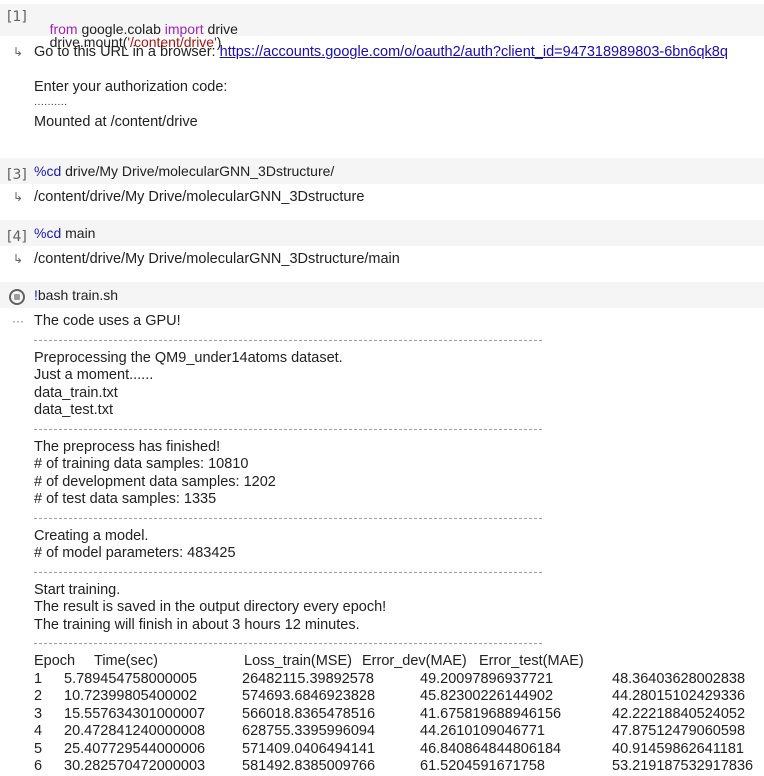 This screenshot has height=776, width=764. What do you see at coordinates (531, 661) in the screenshot?
I see `column-header: Error_test(MAE)` at bounding box center [531, 661].